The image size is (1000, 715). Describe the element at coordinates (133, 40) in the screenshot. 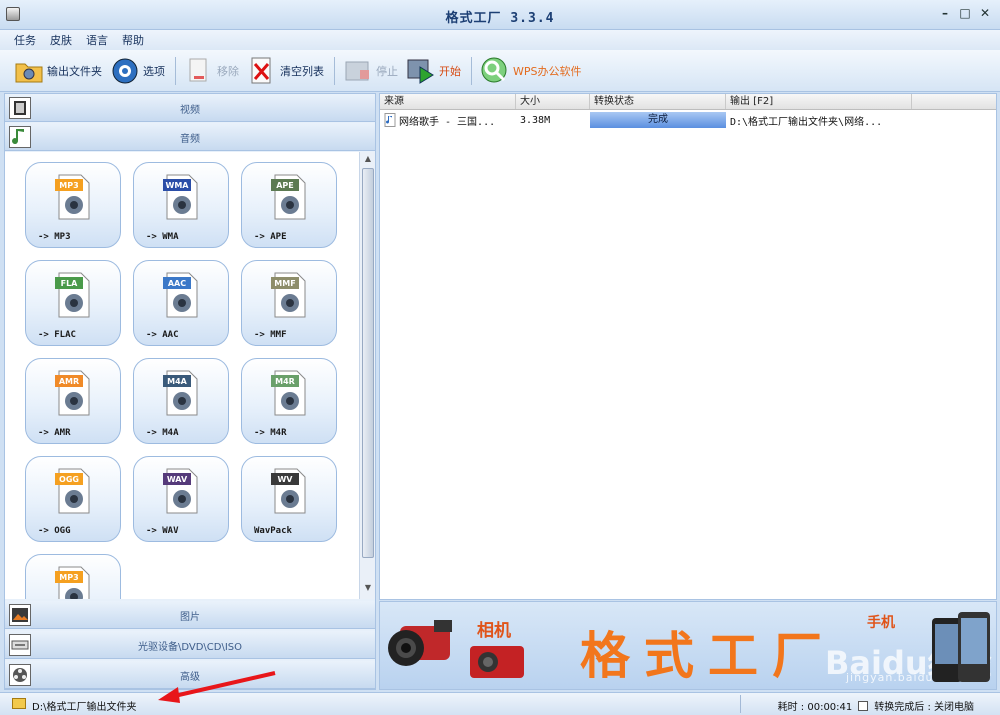

I see `menu-help: 帮助` at that location.